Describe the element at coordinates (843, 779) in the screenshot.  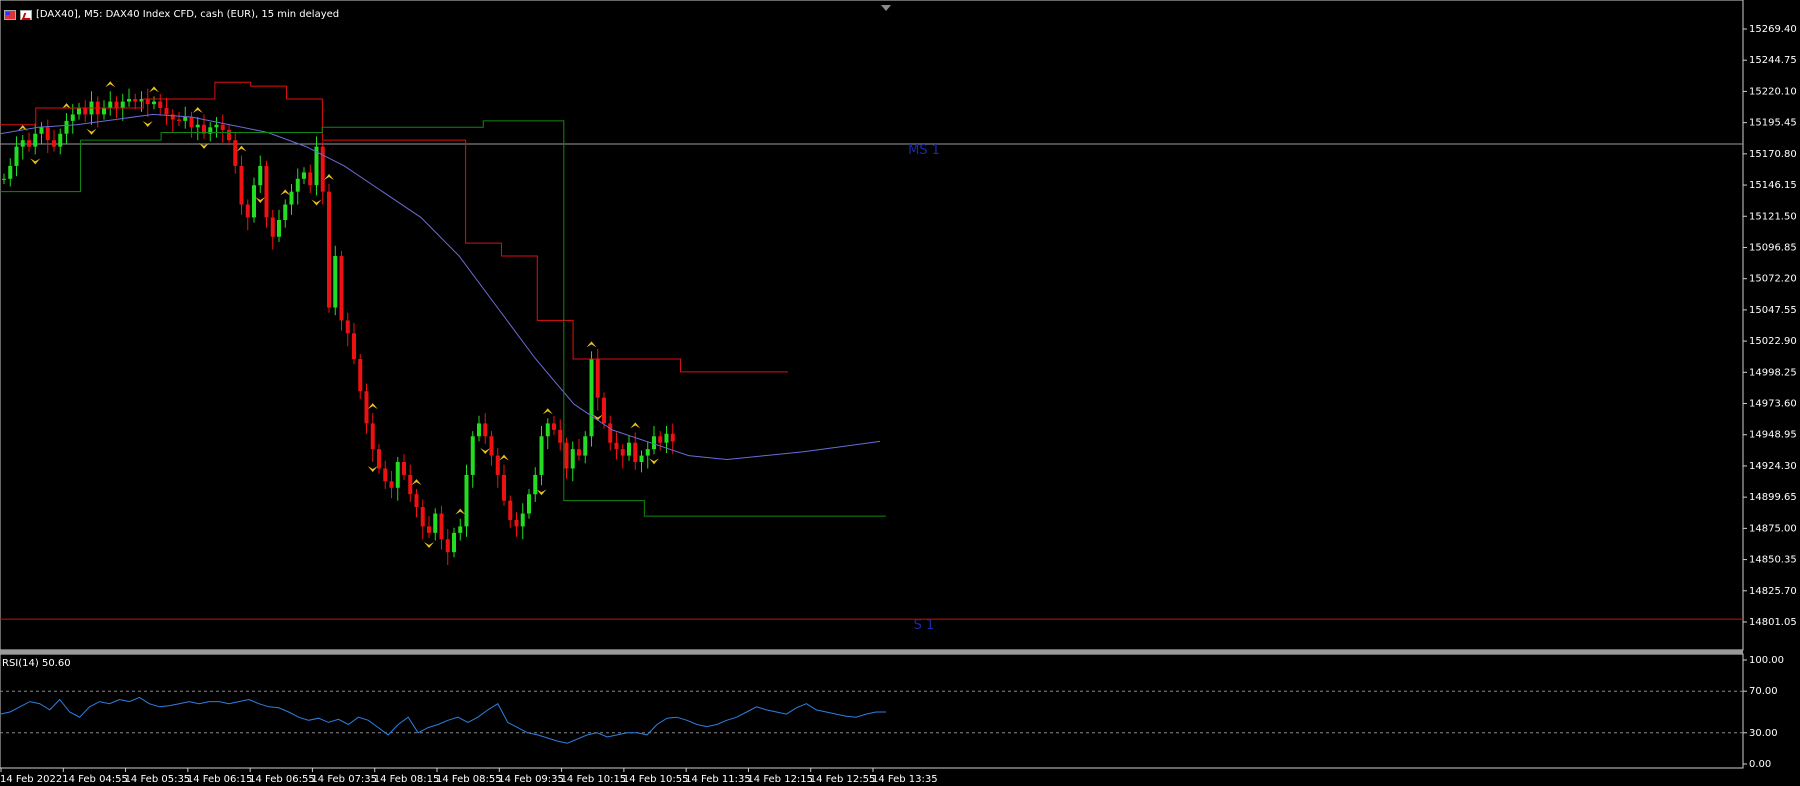
I see `time-axis-label: 14 Feb 12:55` at that location.